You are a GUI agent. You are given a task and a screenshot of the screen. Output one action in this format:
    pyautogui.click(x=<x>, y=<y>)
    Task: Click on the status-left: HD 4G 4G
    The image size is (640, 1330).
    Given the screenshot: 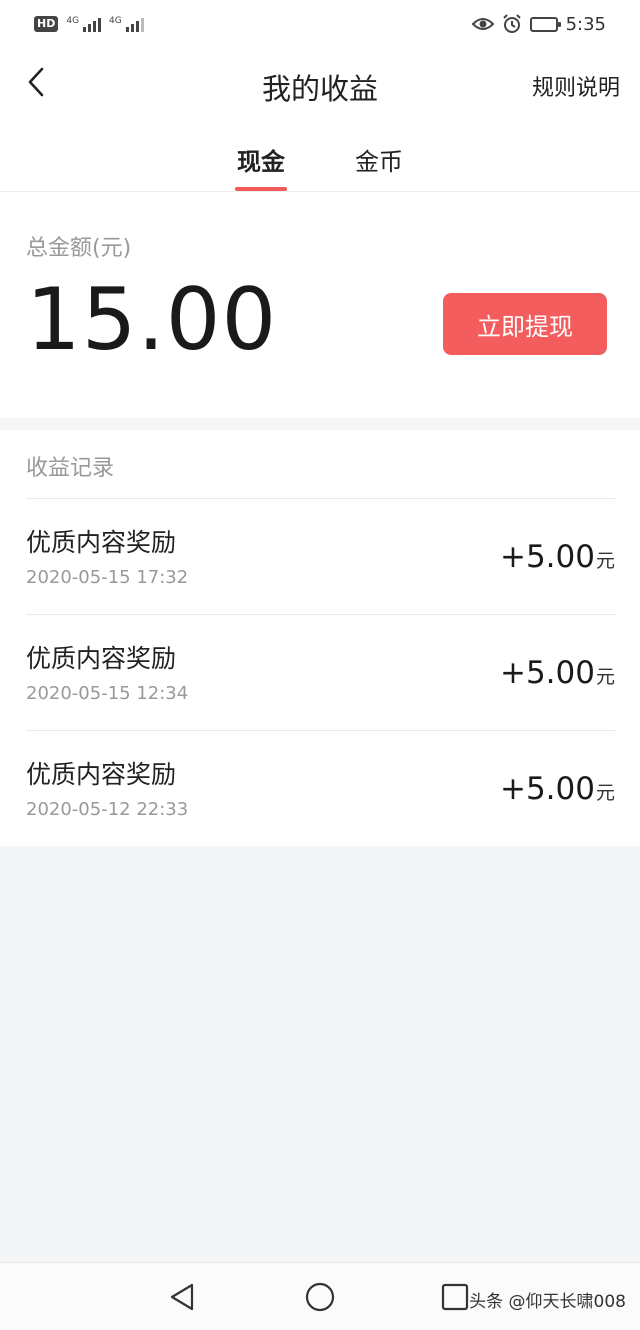 What is the action you would take?
    pyautogui.click(x=89, y=24)
    